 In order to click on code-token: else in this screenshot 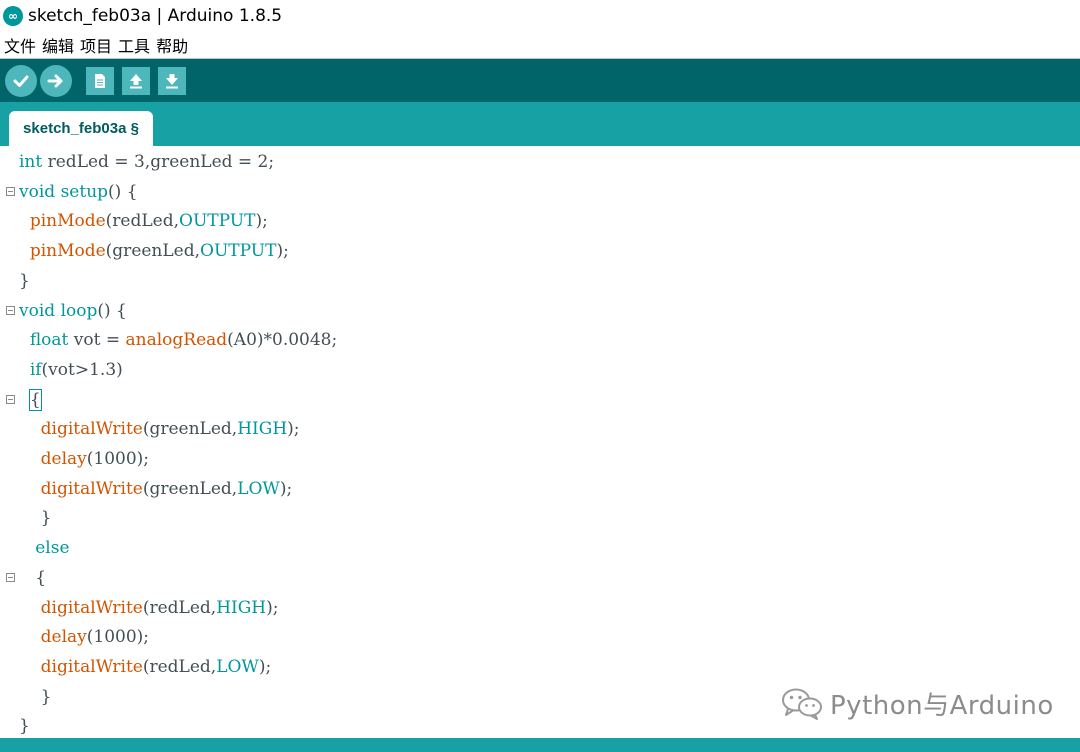, I will do `click(52, 548)`.